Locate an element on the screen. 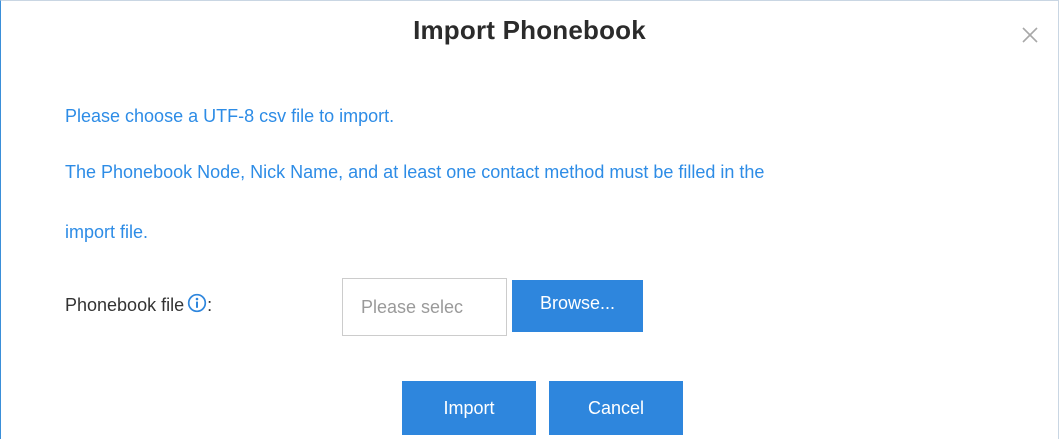 The height and width of the screenshot is (439, 1061). requirement-text-continued: import file. is located at coordinates (107, 232).